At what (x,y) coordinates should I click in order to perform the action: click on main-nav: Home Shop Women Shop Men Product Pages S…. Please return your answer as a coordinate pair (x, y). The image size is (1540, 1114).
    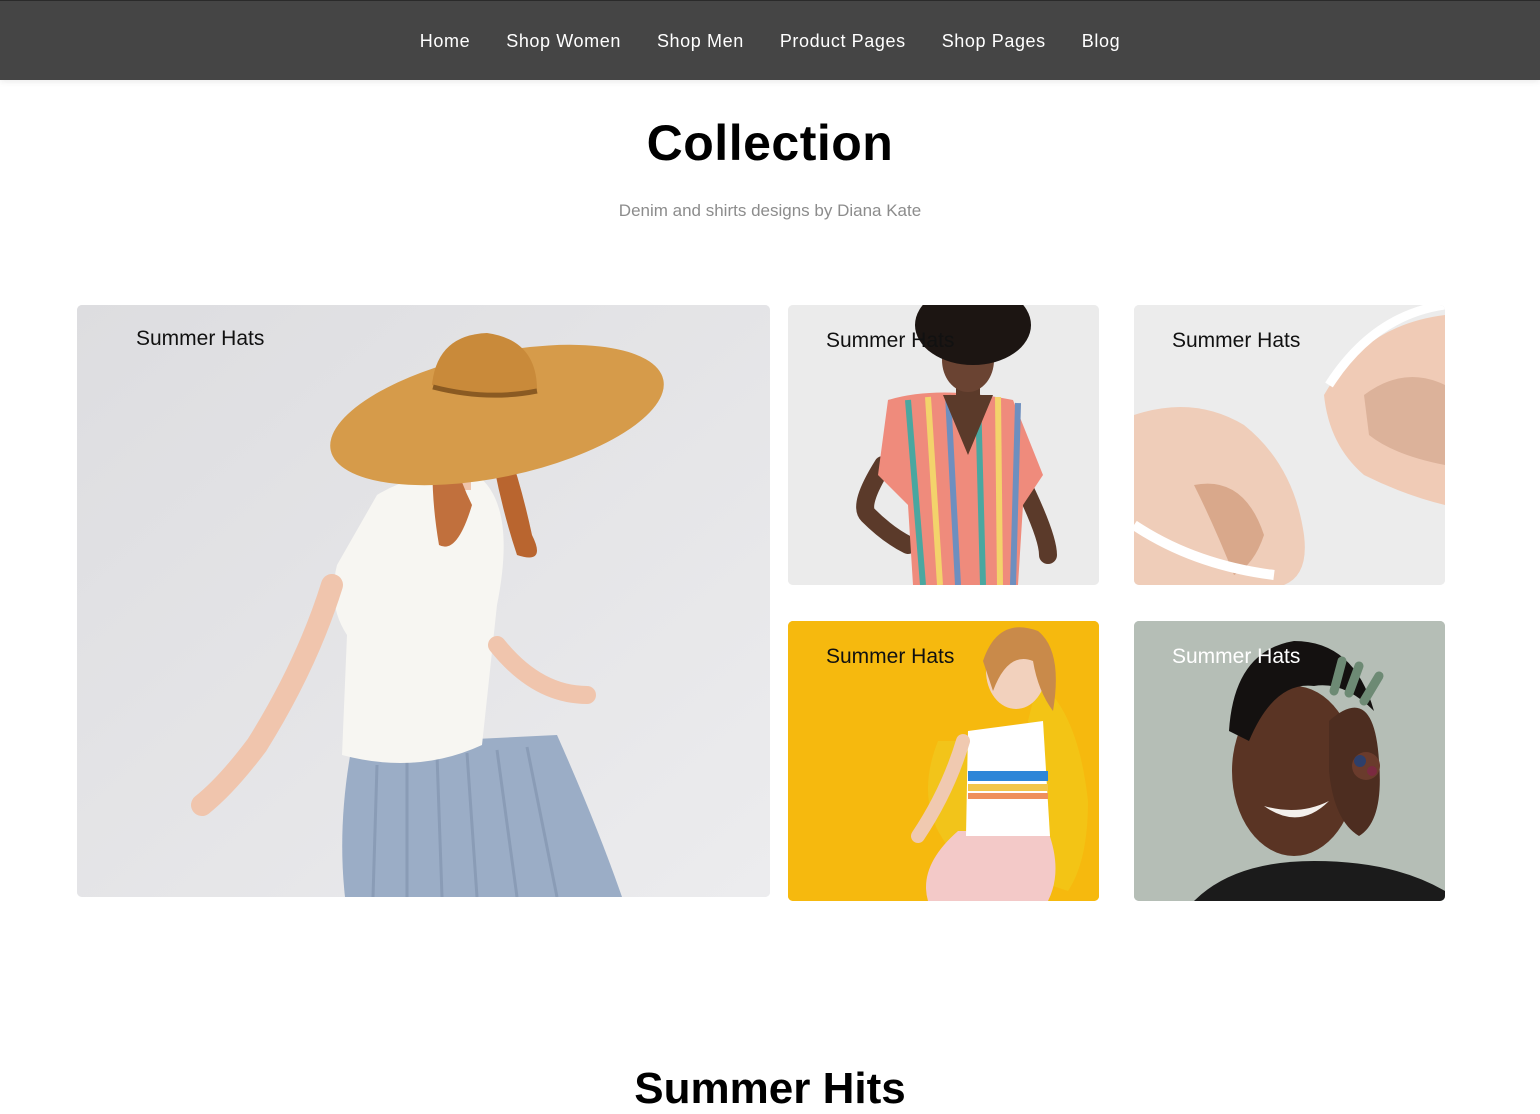
    Looking at the image, I should click on (770, 41).